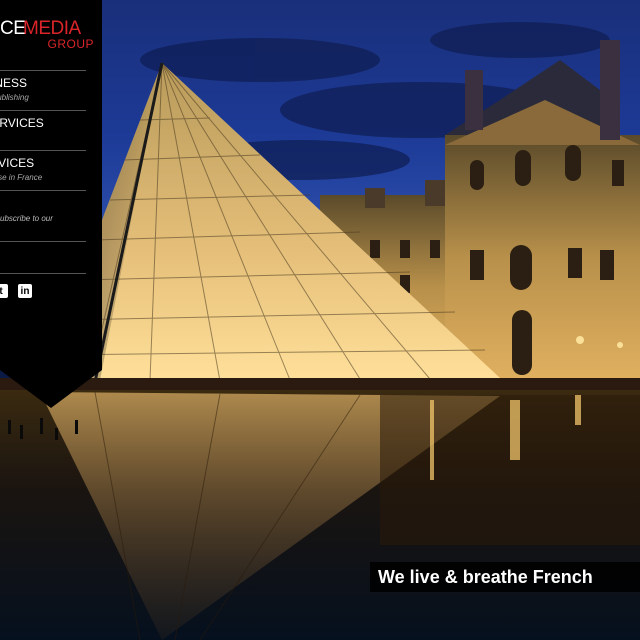 This screenshot has width=640, height=640. I want to click on nav-item-title: / SERVICES, so click(17, 163).